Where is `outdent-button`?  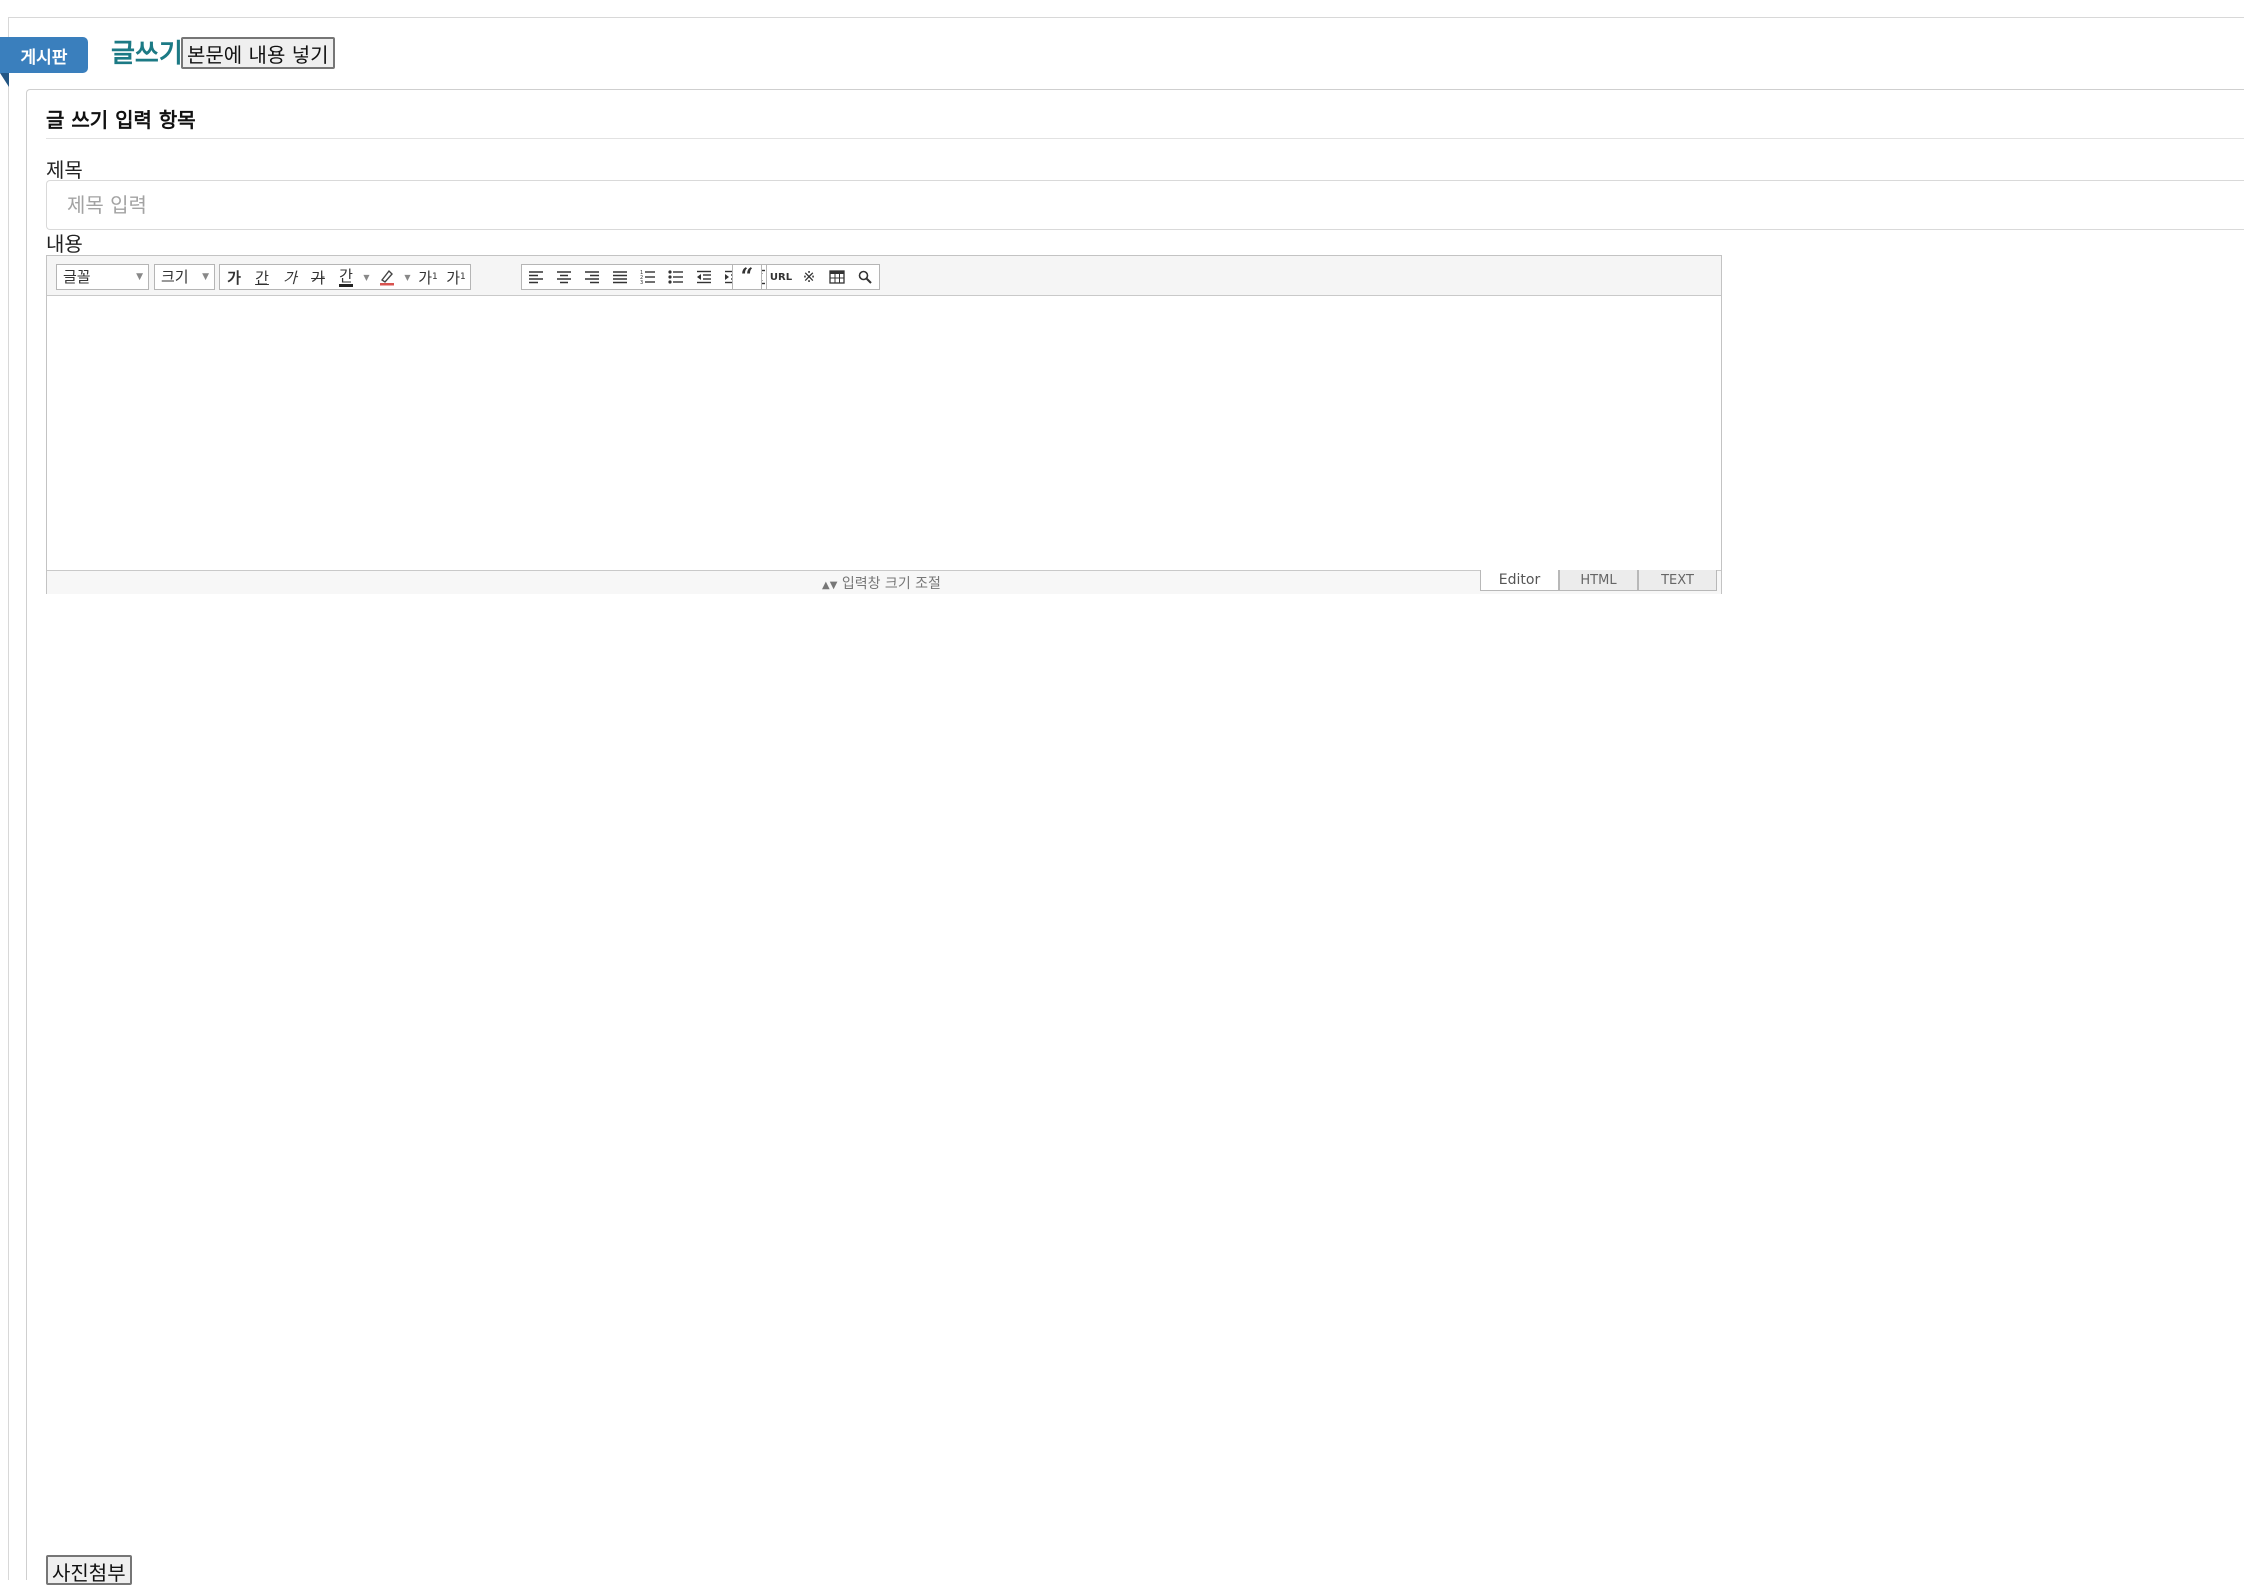 outdent-button is located at coordinates (704, 277).